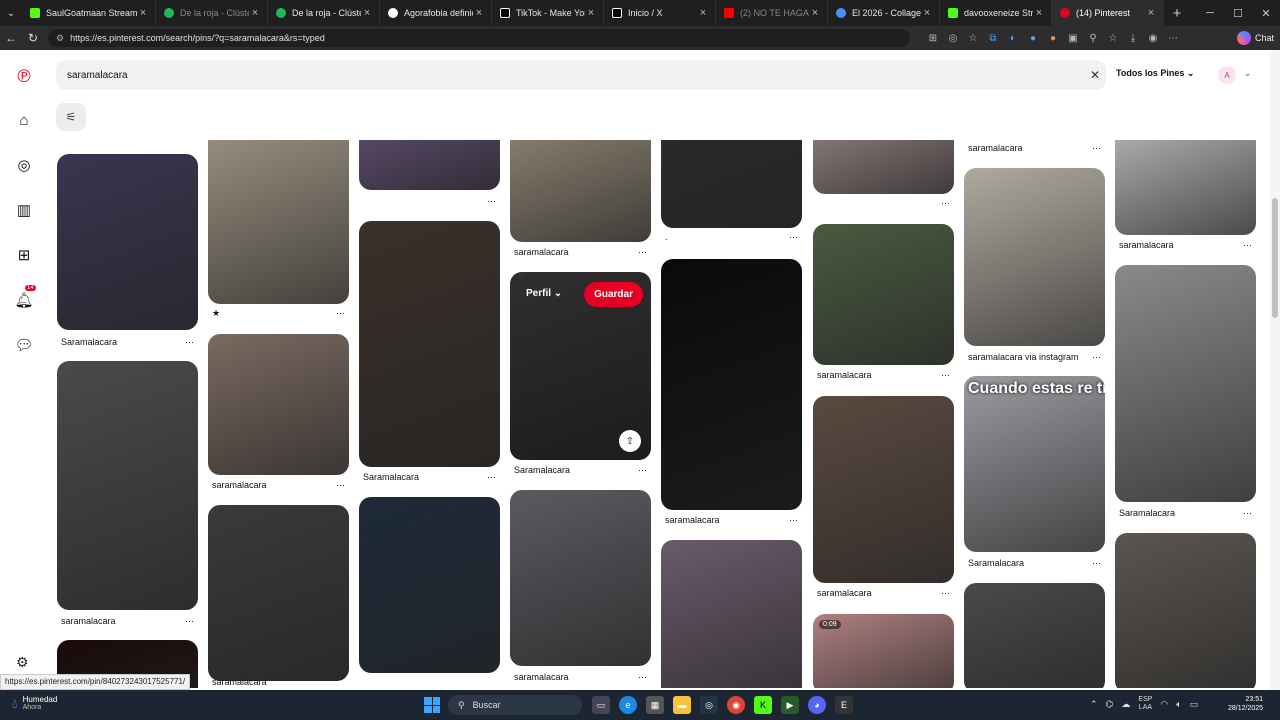  I want to click on minimize-icon: ─, so click(1210, 13).